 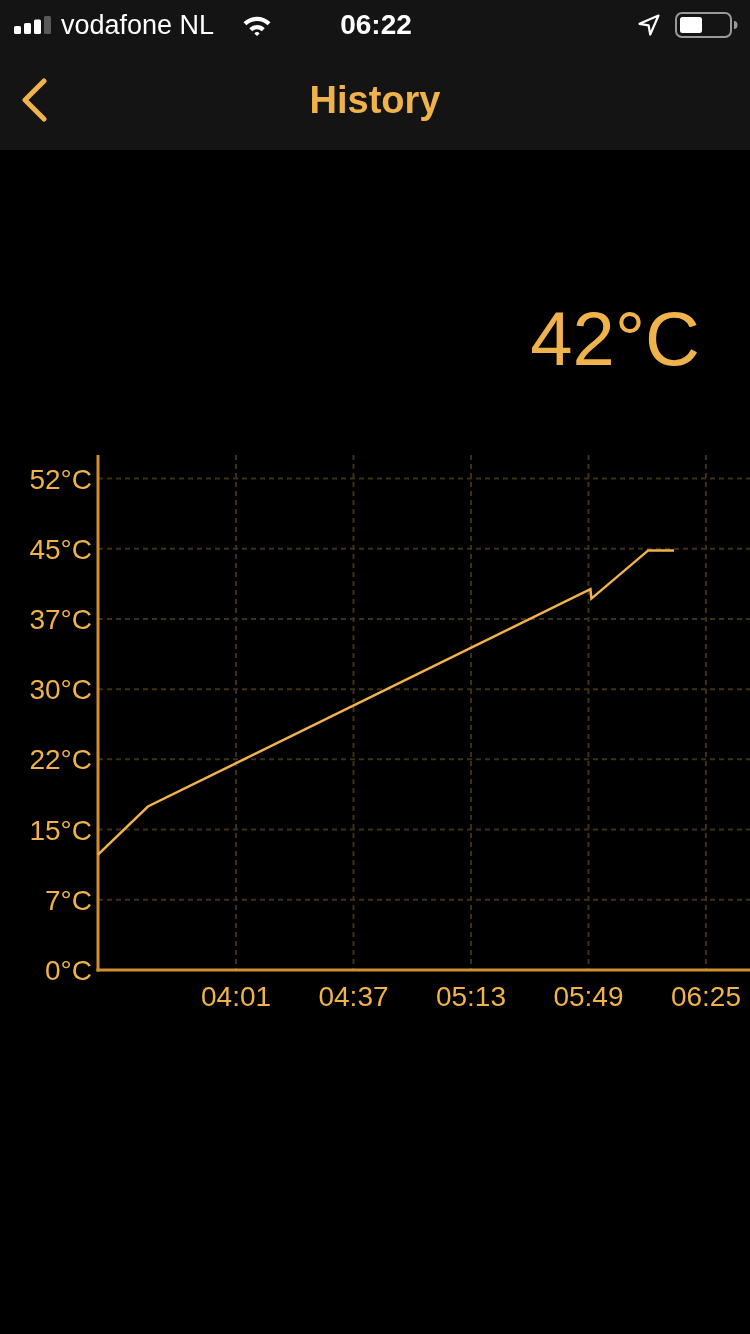 I want to click on current-temperature: 42°C, so click(x=615, y=339).